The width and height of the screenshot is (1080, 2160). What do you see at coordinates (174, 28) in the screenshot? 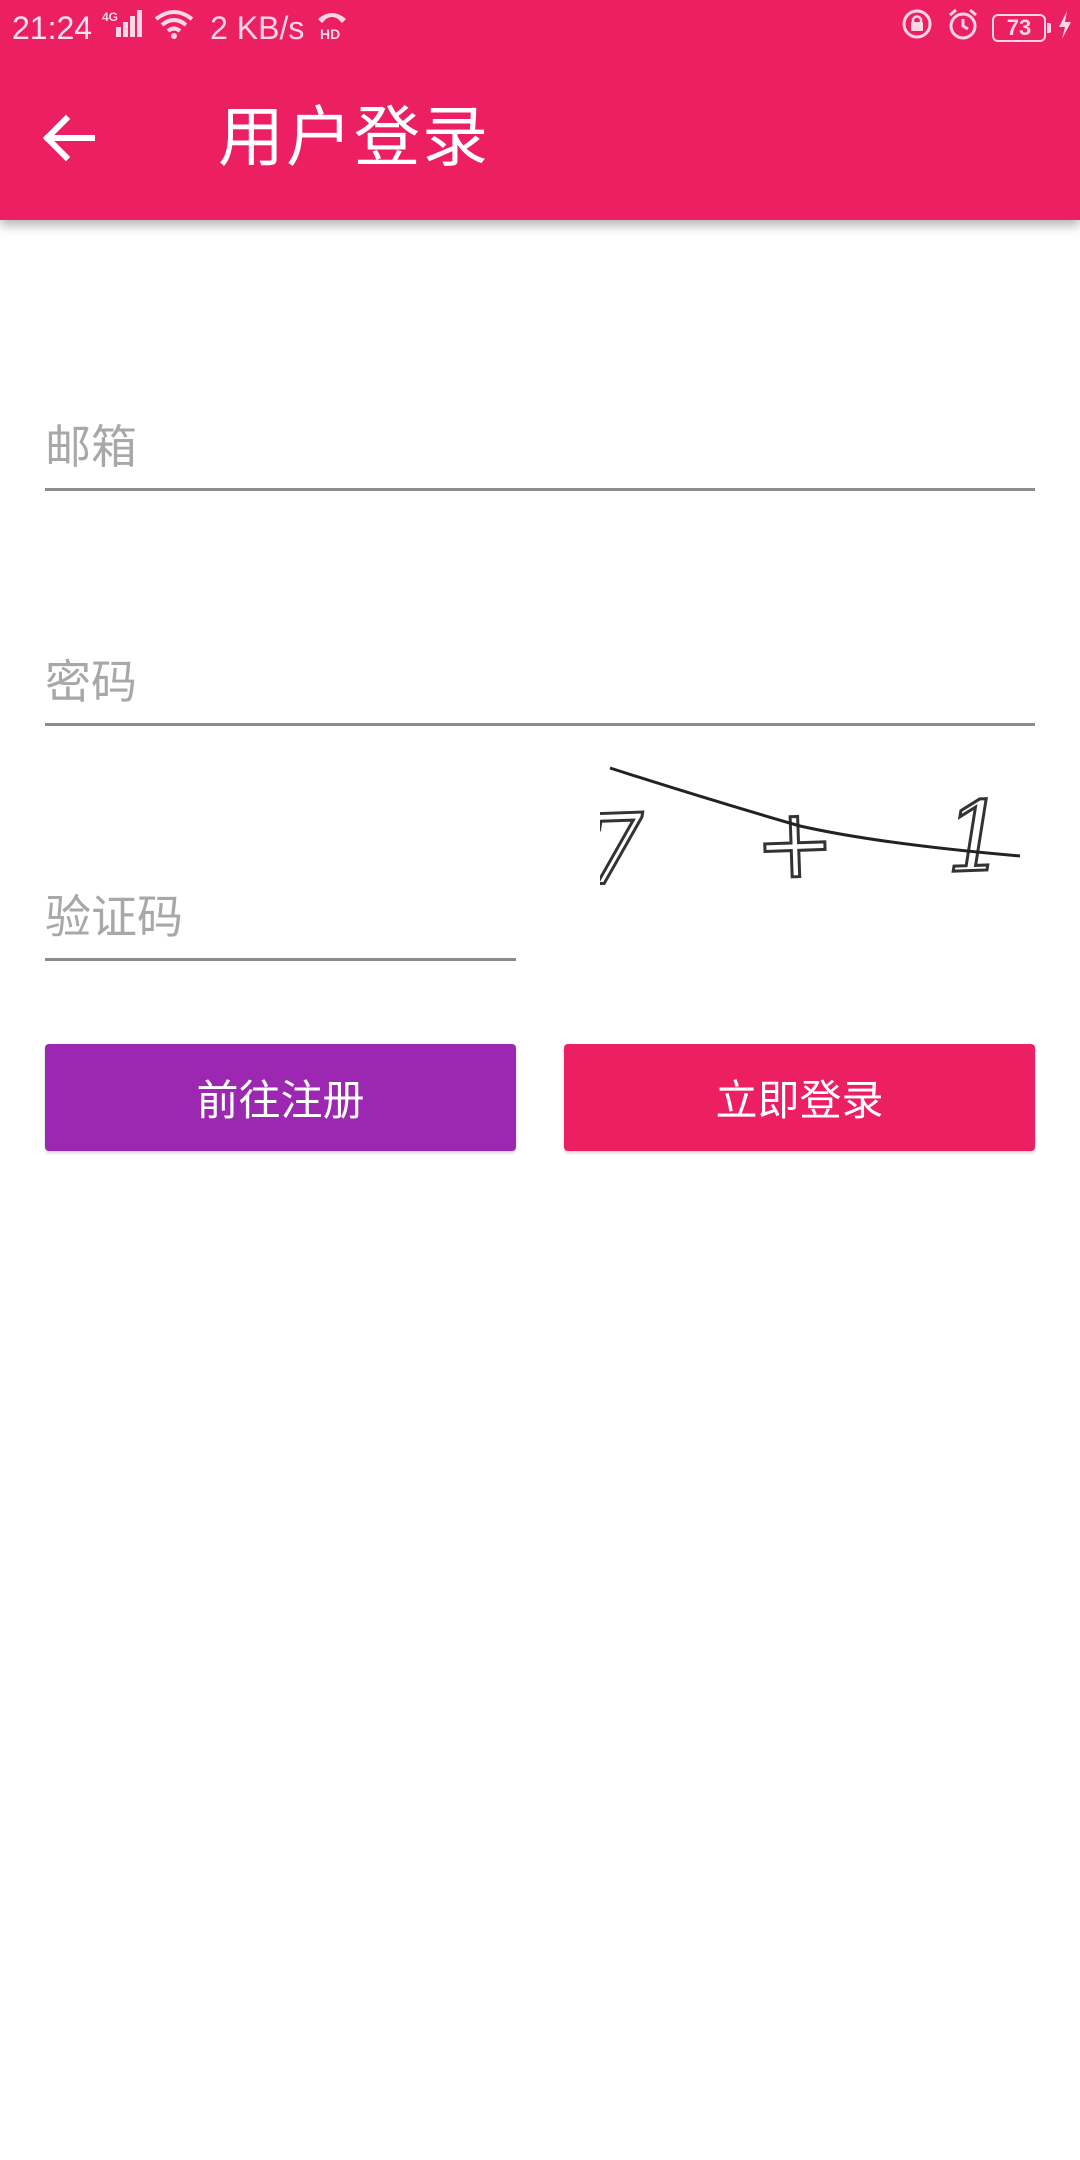
I see `wifi-icon` at bounding box center [174, 28].